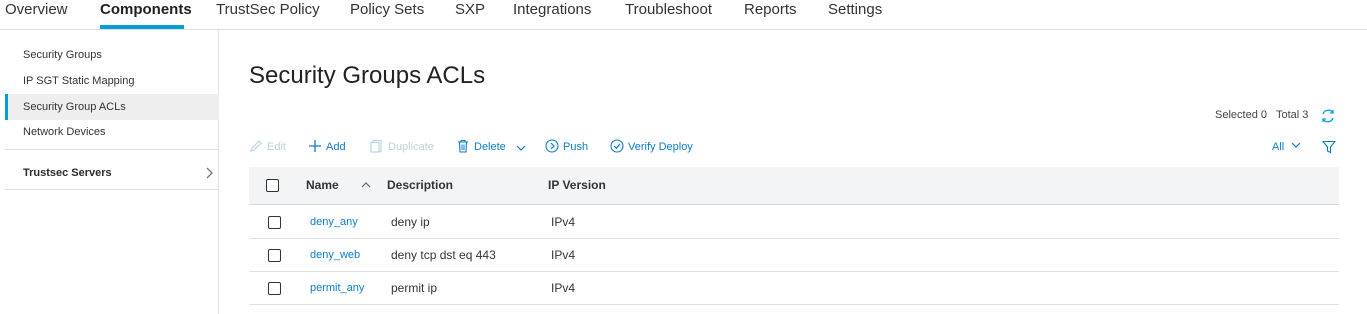  Describe the element at coordinates (272, 185) in the screenshot. I see `select-all-checkbox` at that location.